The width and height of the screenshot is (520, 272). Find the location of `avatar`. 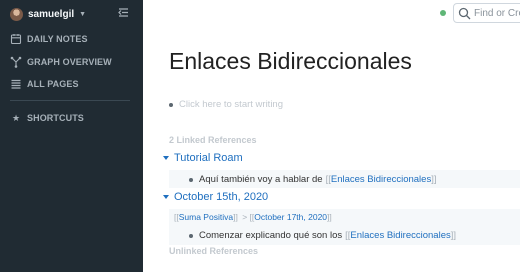

avatar is located at coordinates (16, 14).